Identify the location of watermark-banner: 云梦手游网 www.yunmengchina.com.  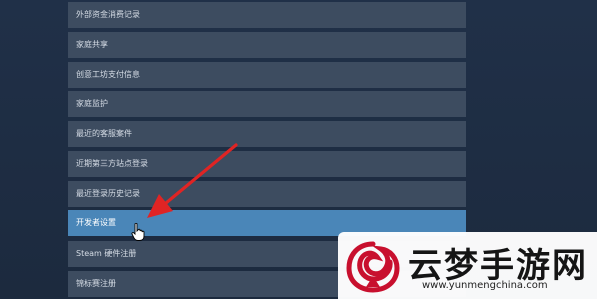
(467, 265).